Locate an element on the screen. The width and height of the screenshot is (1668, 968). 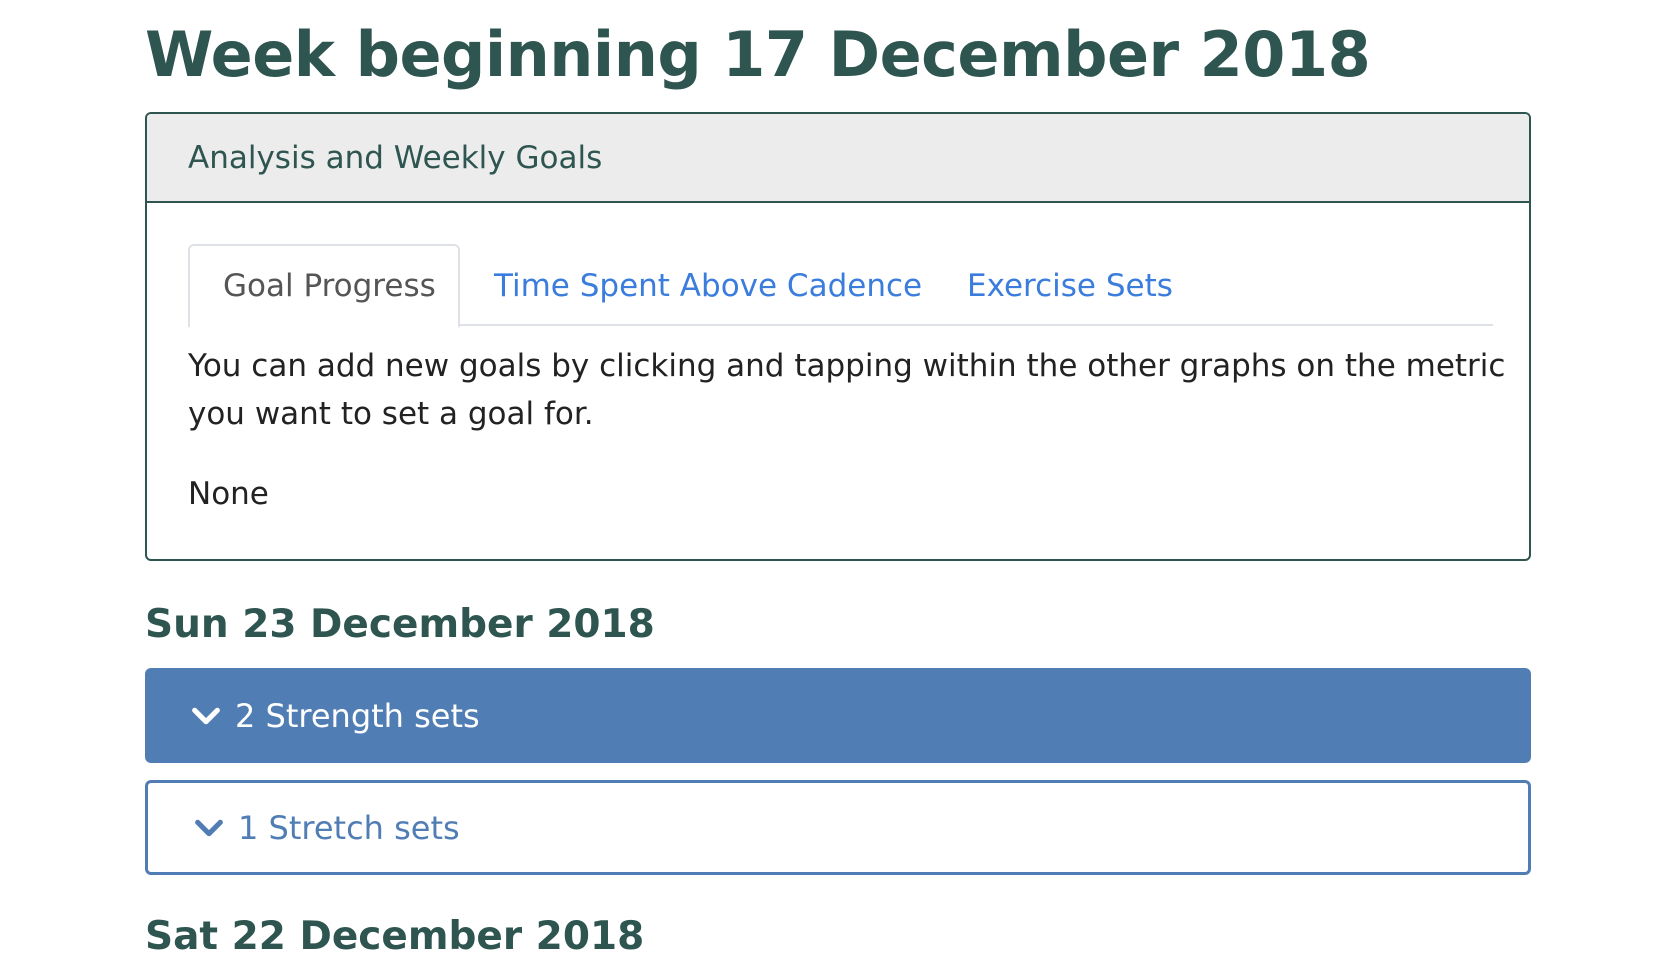
page-title: Week beginning 17 December 2018 is located at coordinates (758, 54).